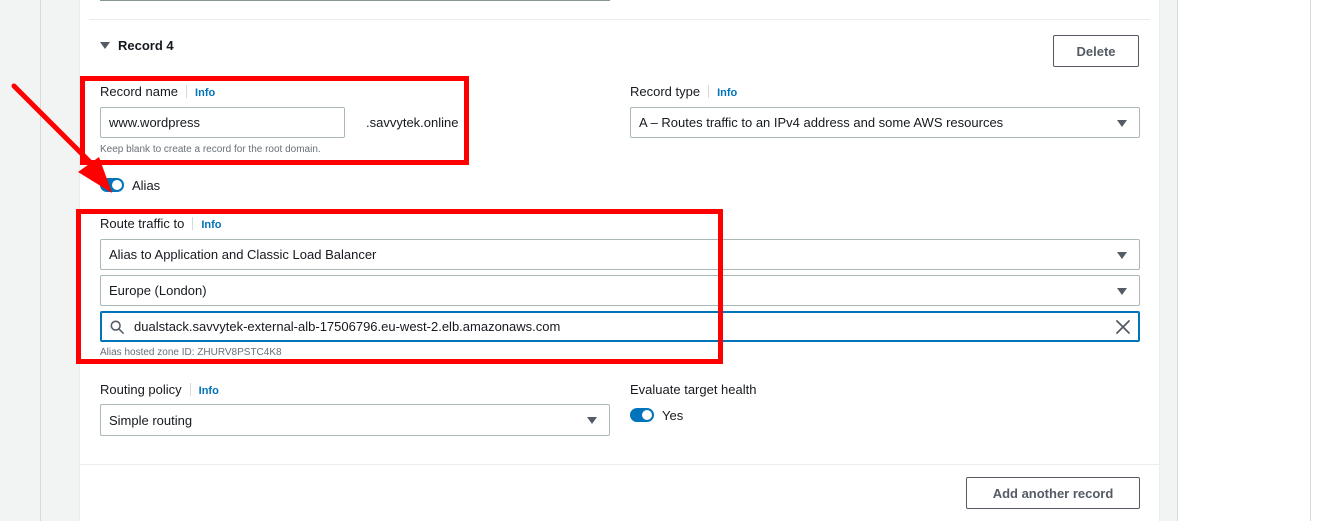 The height and width of the screenshot is (521, 1323). I want to click on scrollbar-track, so click(1310, 260).